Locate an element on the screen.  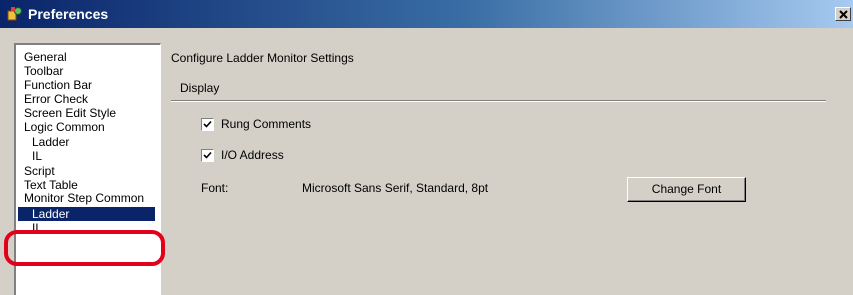
close-button is located at coordinates (843, 14).